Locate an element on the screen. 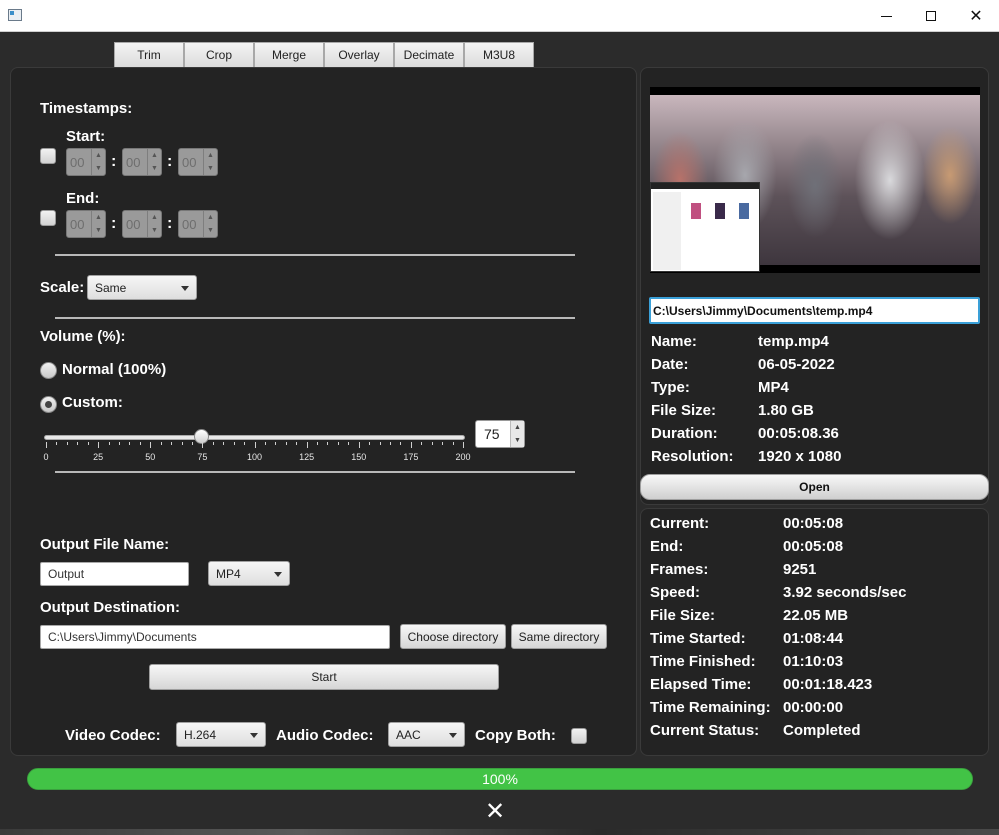 The image size is (999, 835). audio-codec-select: AAC is located at coordinates (426, 734).